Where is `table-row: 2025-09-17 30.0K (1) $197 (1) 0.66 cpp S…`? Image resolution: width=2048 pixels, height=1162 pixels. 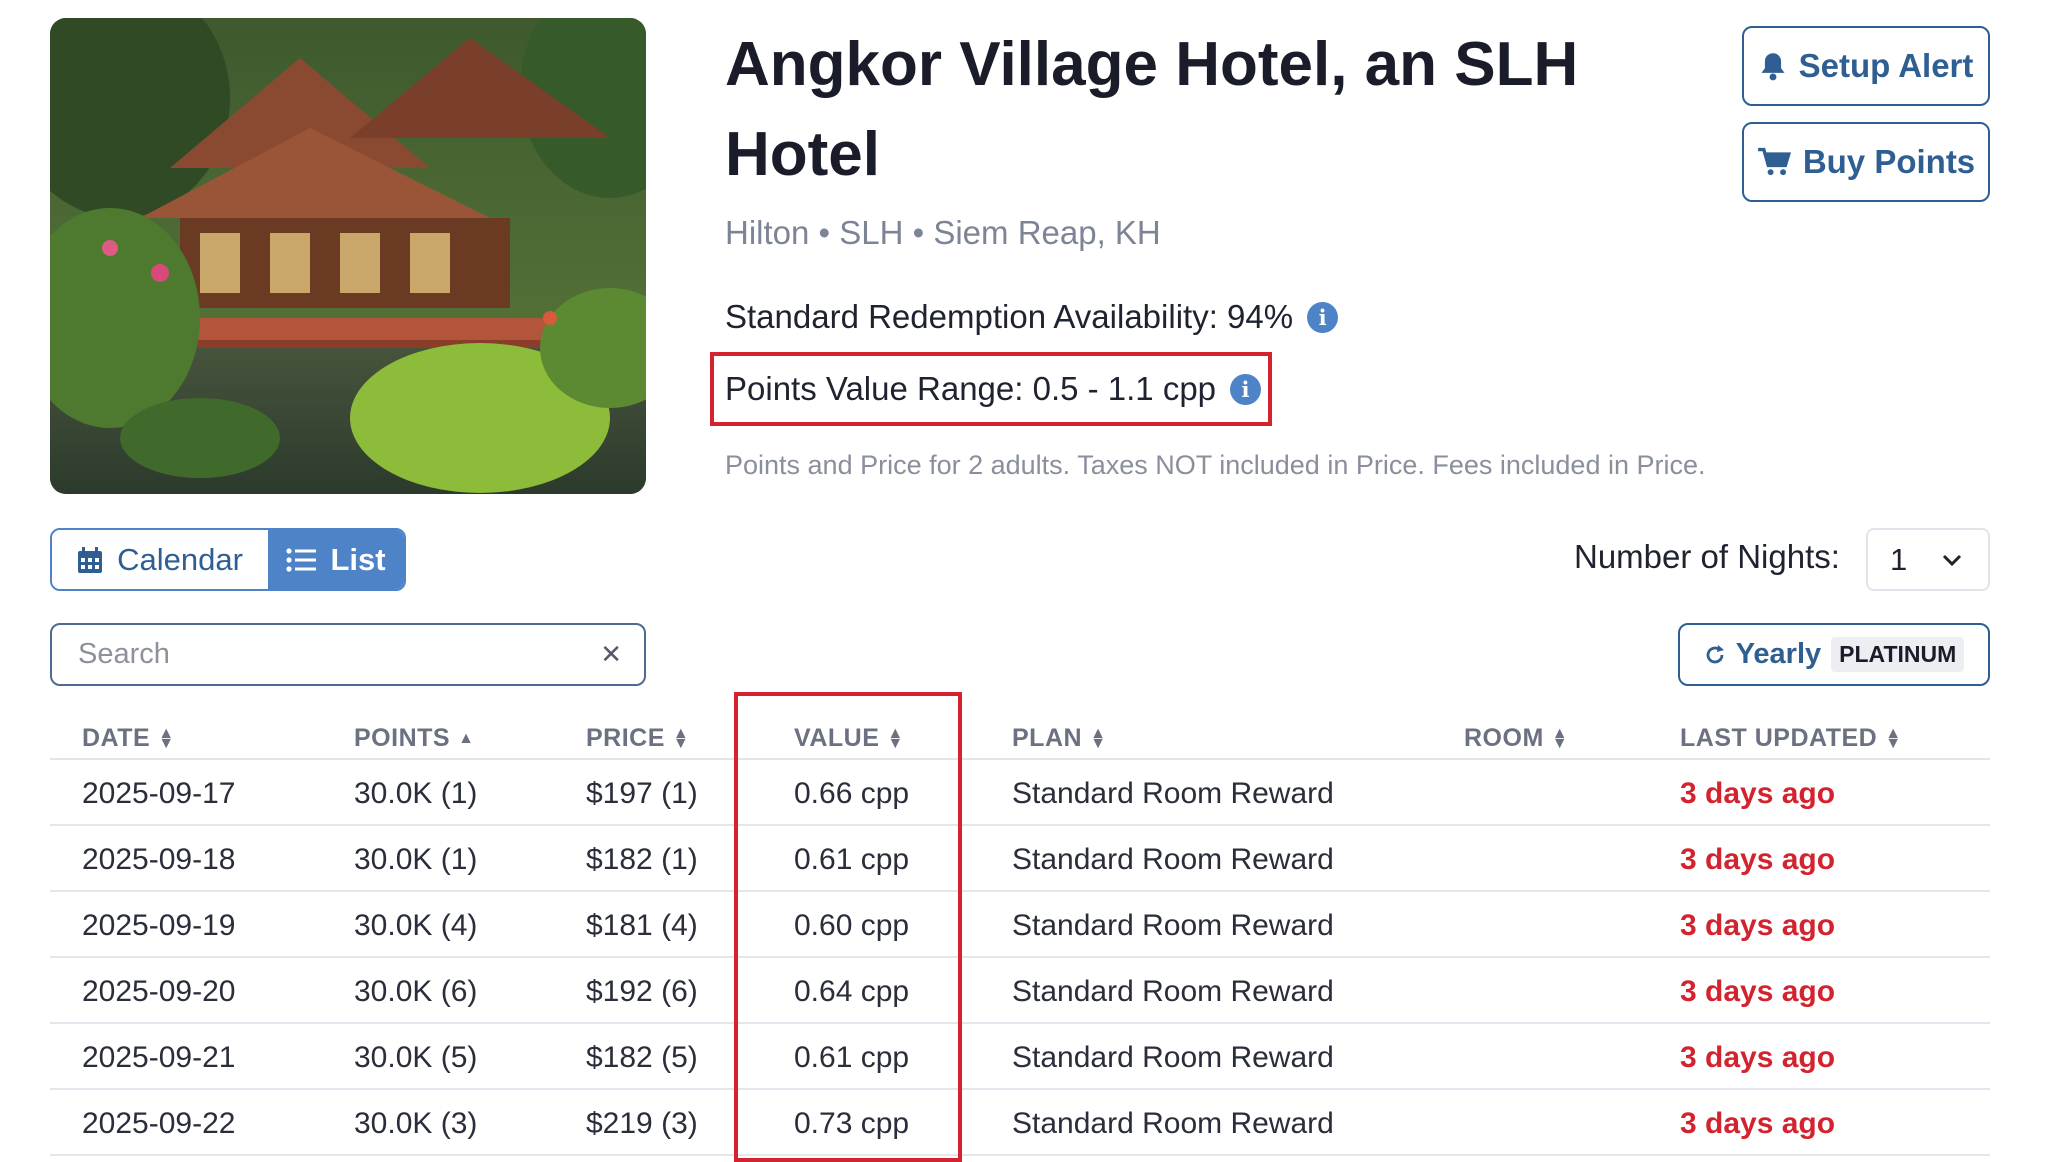 table-row: 2025-09-17 30.0K (1) $197 (1) 0.66 cpp S… is located at coordinates (1020, 793).